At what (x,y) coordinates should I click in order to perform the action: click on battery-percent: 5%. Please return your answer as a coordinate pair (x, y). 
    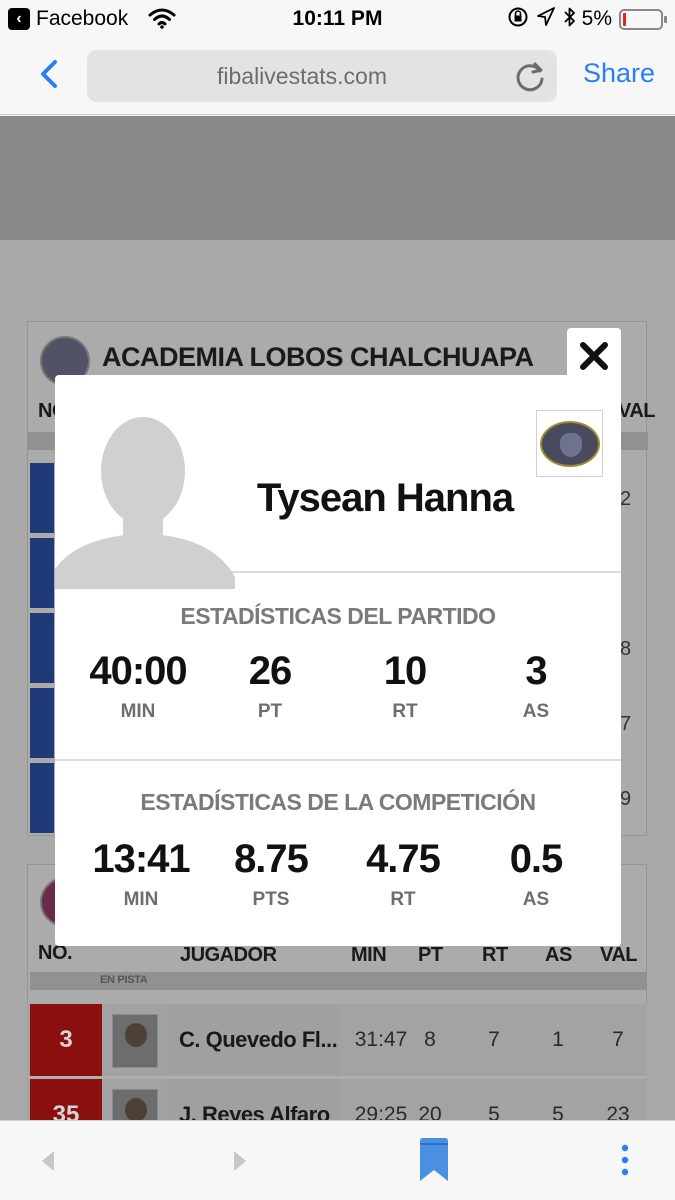
    Looking at the image, I should click on (596, 18).